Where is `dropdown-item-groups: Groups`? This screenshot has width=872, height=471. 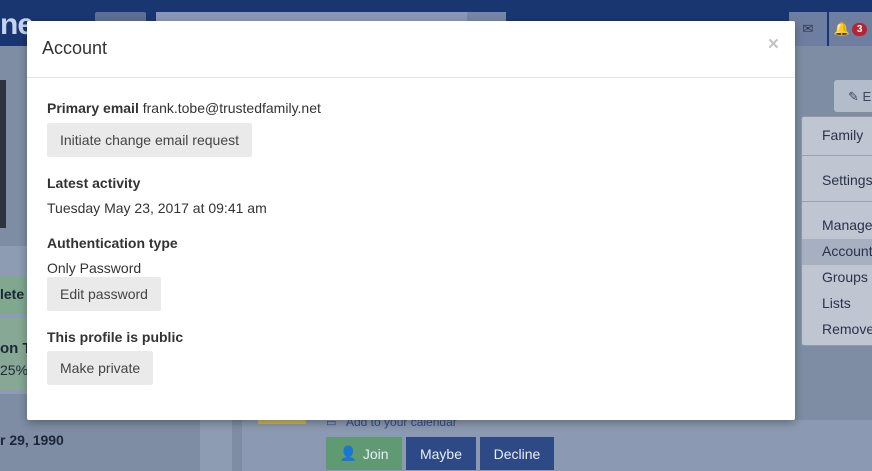 dropdown-item-groups: Groups is located at coordinates (845, 277).